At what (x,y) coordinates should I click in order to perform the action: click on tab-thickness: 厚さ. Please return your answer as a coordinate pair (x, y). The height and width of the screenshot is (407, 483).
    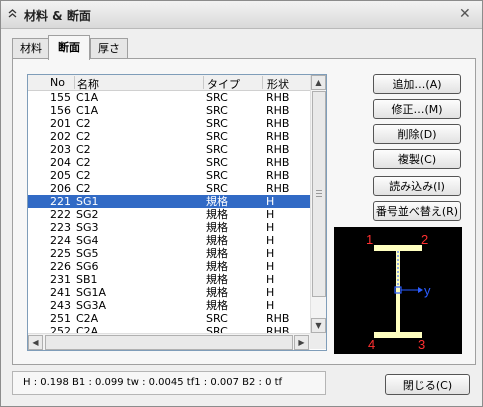
    Looking at the image, I should click on (109, 48).